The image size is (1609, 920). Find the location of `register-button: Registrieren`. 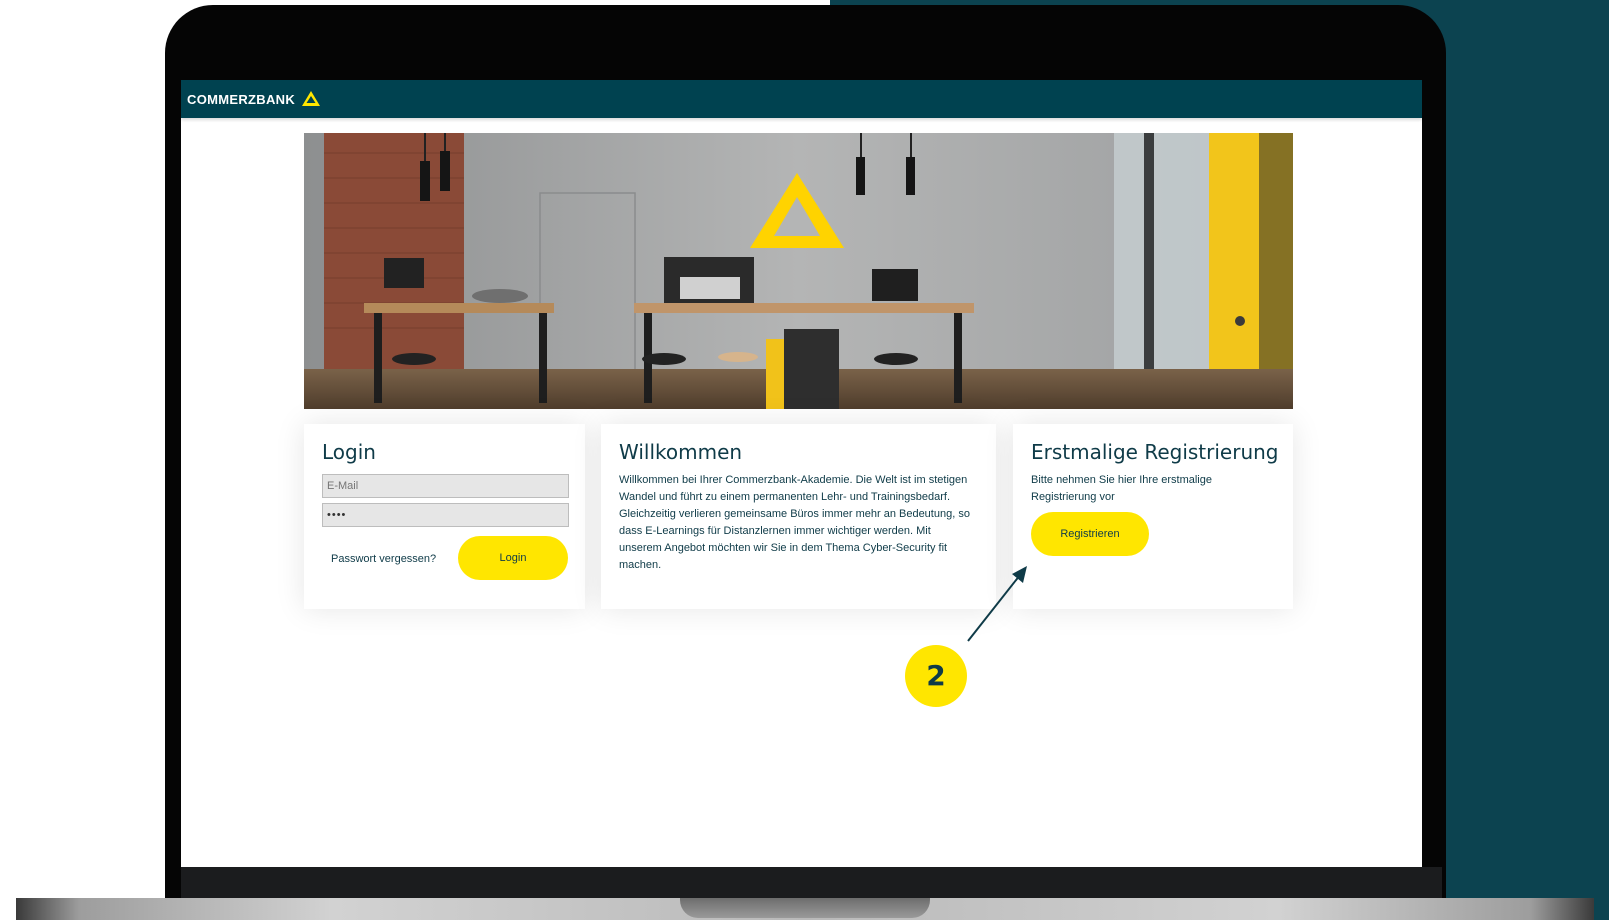

register-button: Registrieren is located at coordinates (1090, 534).